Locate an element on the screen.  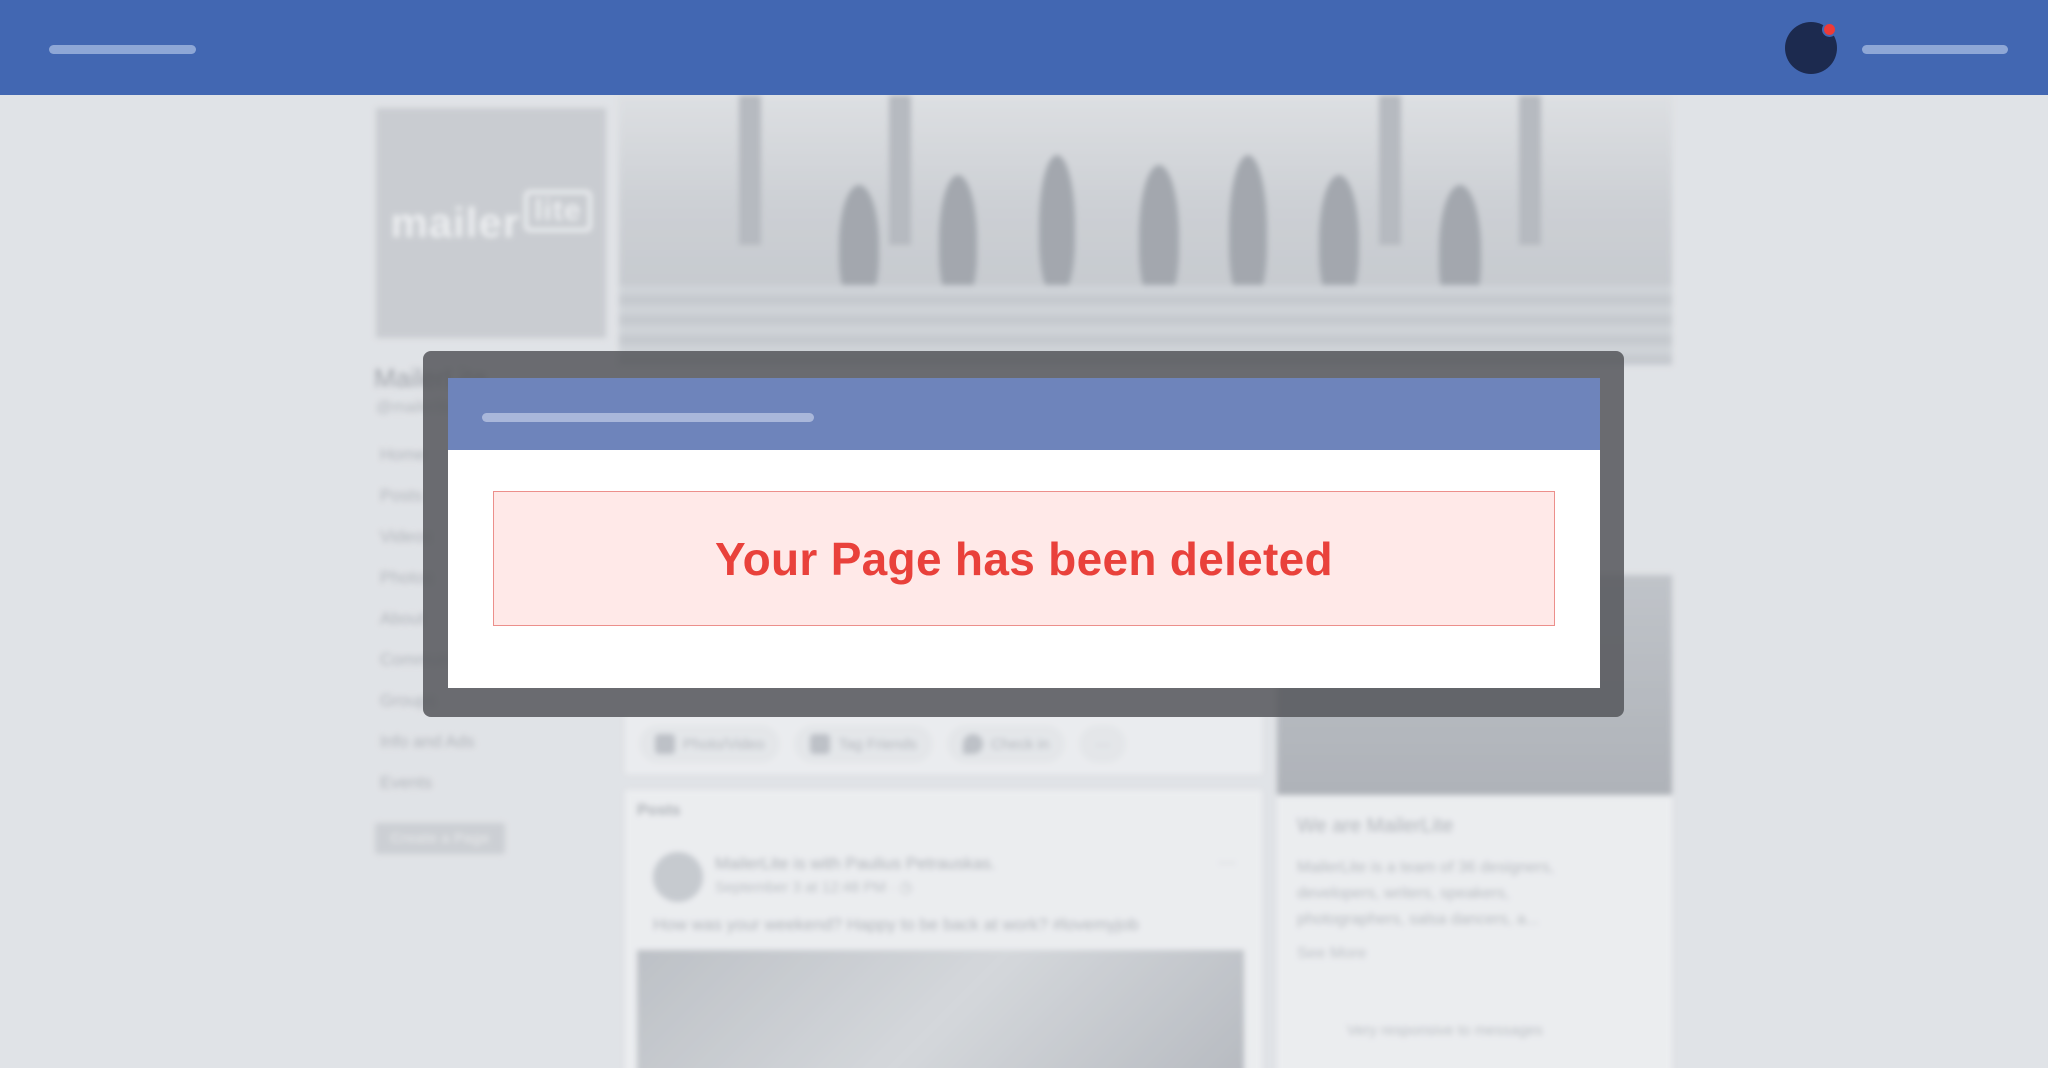
dialog-header is located at coordinates (1024, 414).